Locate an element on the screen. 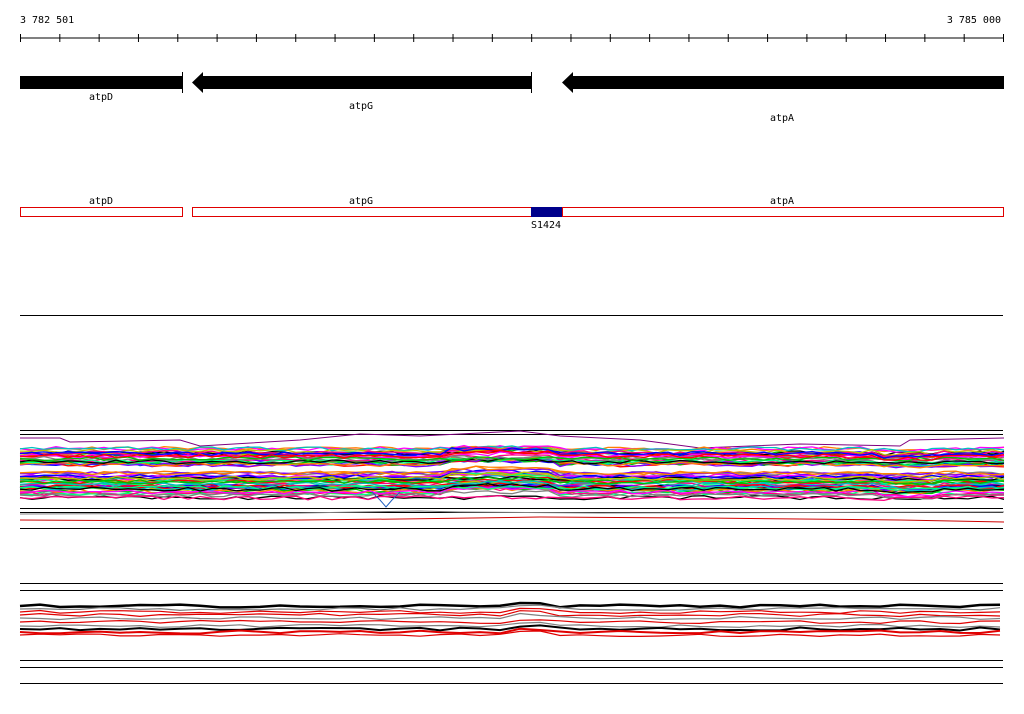 Image resolution: width=1024 pixels, height=714 pixels. gene-label-atpG: atpG is located at coordinates (361, 106).